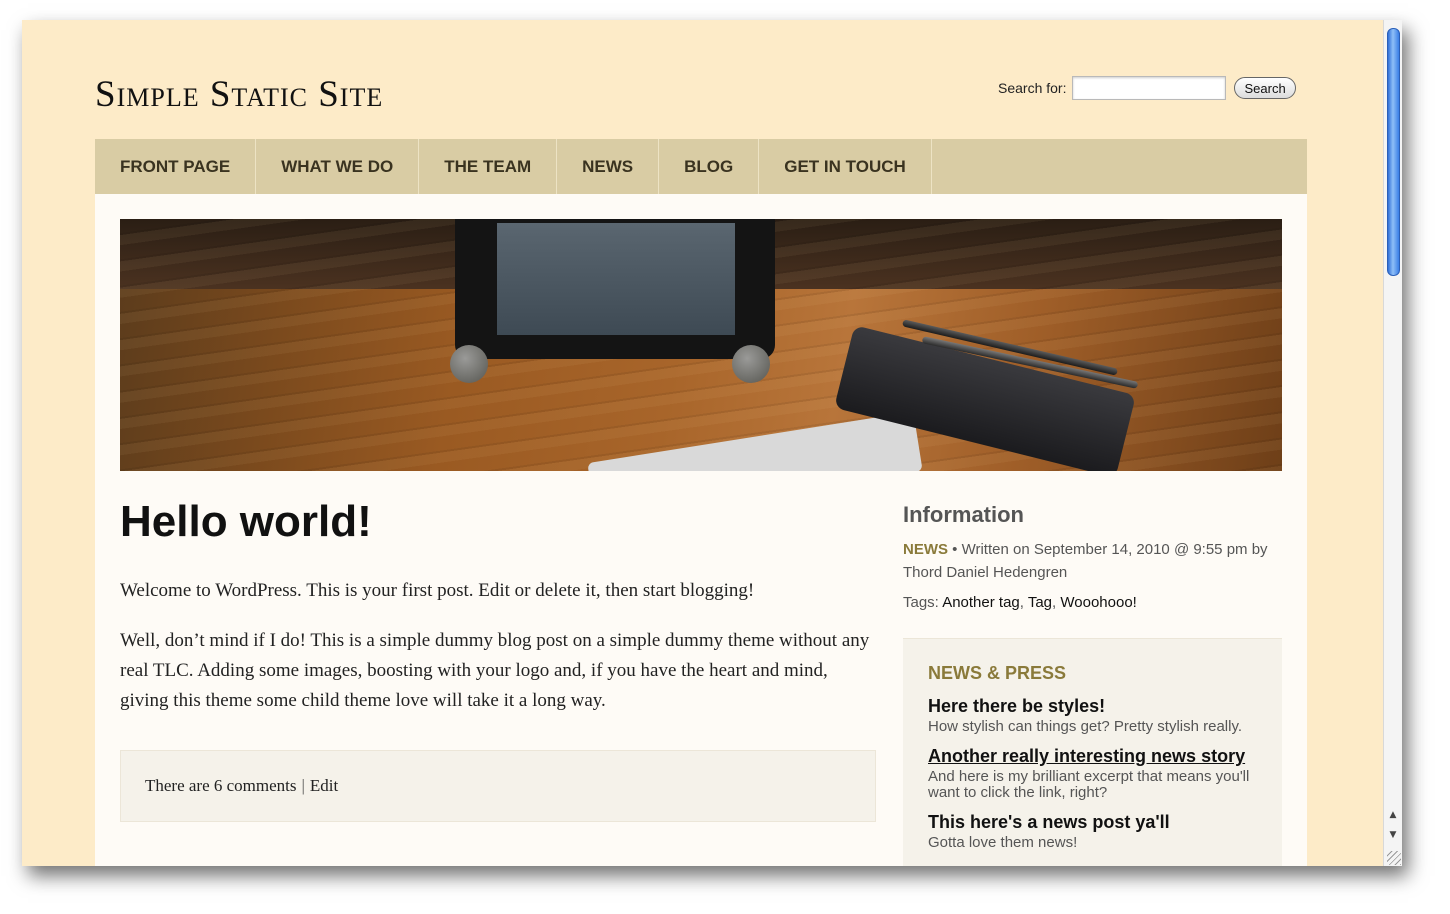 The image size is (1450, 914). What do you see at coordinates (1265, 88) in the screenshot?
I see `search-button: Search` at bounding box center [1265, 88].